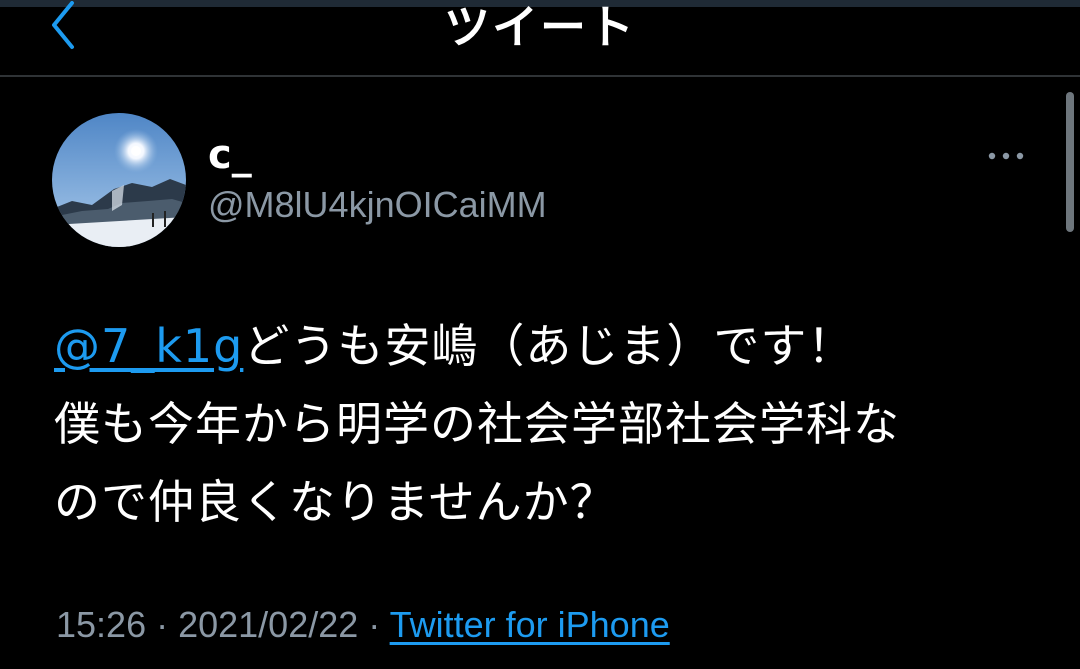  Describe the element at coordinates (549, 346) in the screenshot. I see `tweet-text-line1: どうも安嶋（あじま）です！` at that location.